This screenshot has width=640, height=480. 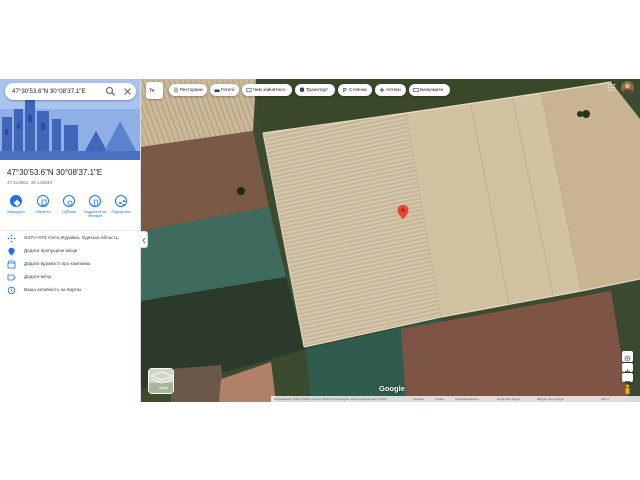 What do you see at coordinates (508, 399) in the screenshot?
I see `footer-feedback-link: Надіслати відгук` at bounding box center [508, 399].